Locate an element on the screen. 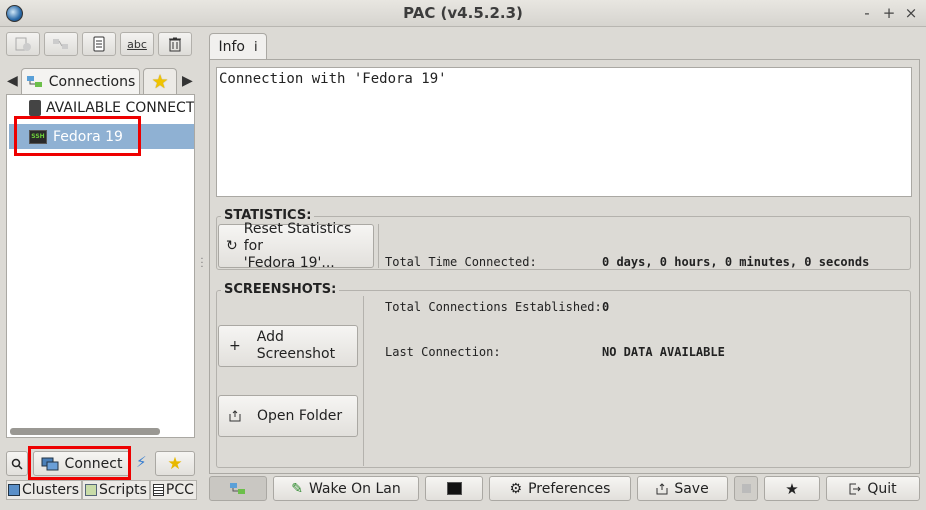  edit-button is located at coordinates (99, 44).